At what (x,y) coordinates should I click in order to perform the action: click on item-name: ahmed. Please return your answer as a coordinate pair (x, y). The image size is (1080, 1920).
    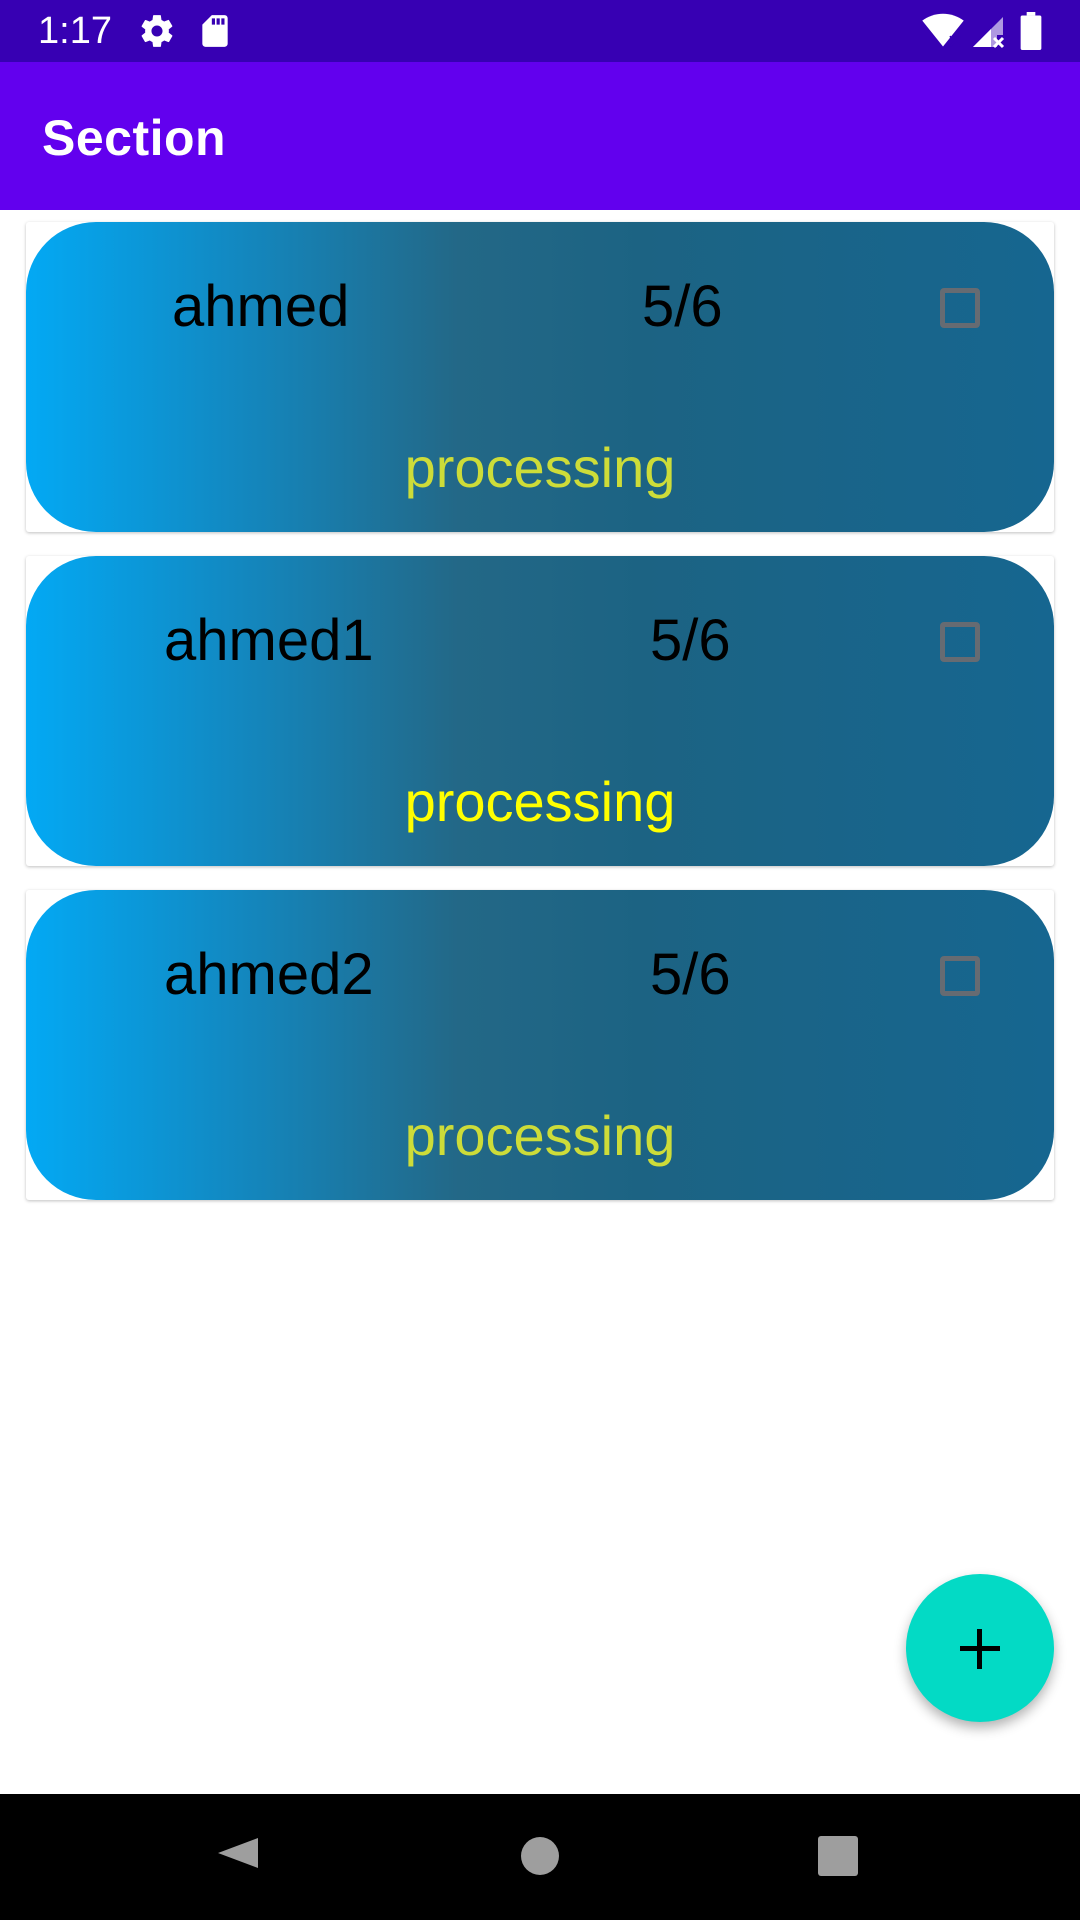
    Looking at the image, I should click on (261, 306).